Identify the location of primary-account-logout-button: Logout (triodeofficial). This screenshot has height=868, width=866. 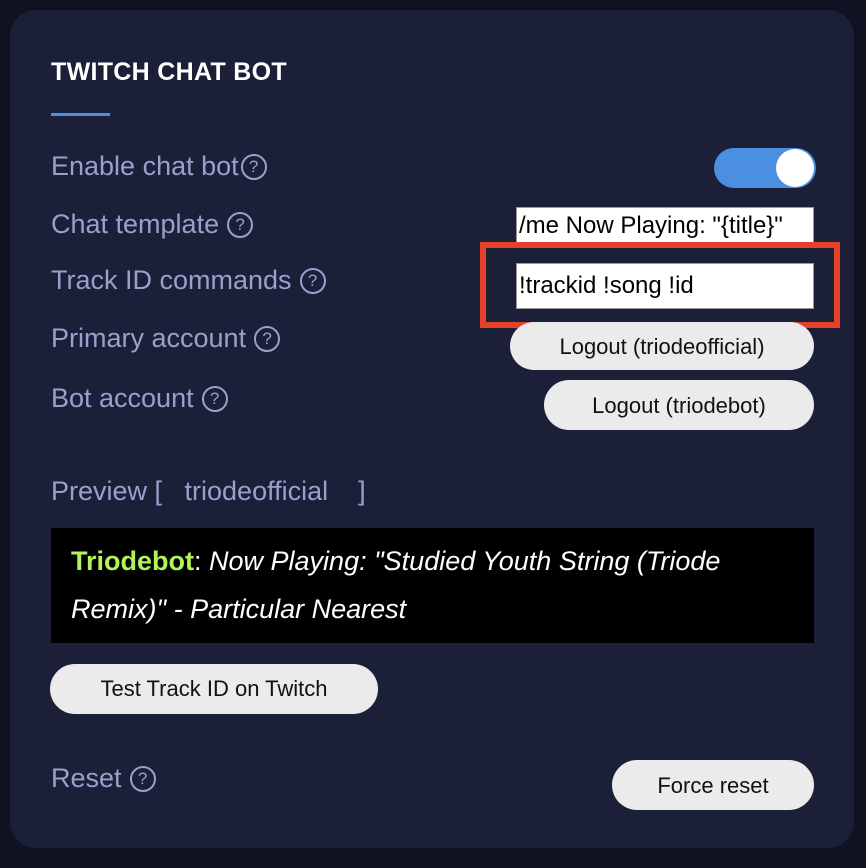
(662, 346).